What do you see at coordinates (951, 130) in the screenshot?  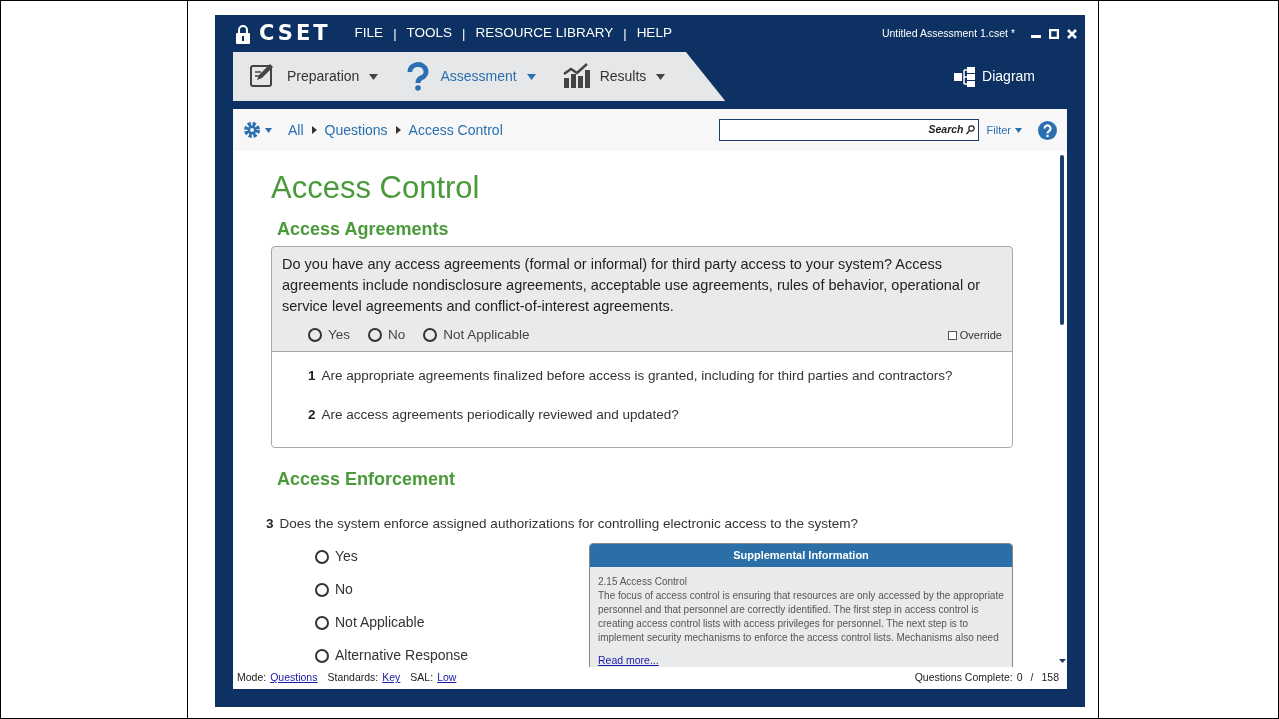 I see `search-button: Search` at bounding box center [951, 130].